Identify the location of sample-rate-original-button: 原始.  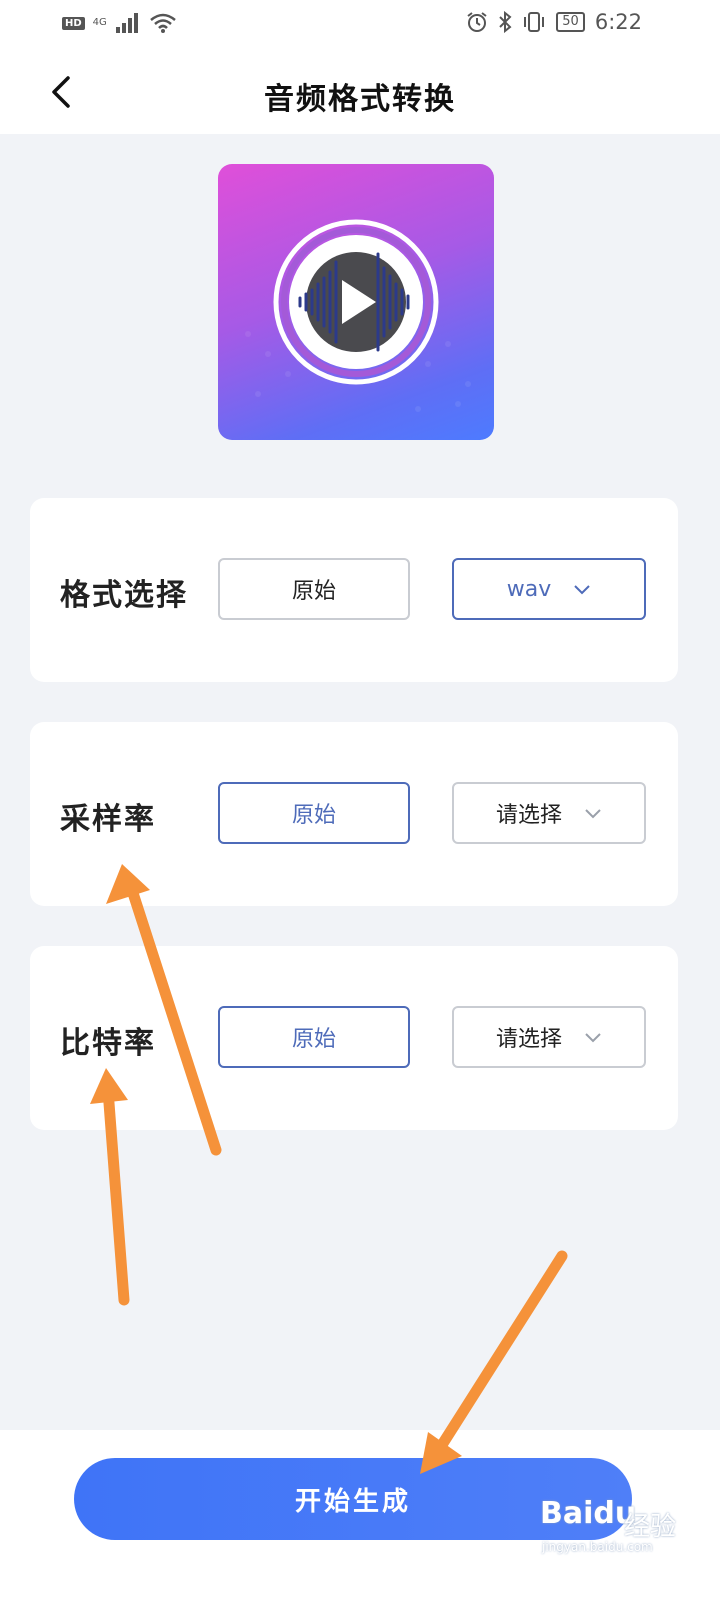
(314, 813).